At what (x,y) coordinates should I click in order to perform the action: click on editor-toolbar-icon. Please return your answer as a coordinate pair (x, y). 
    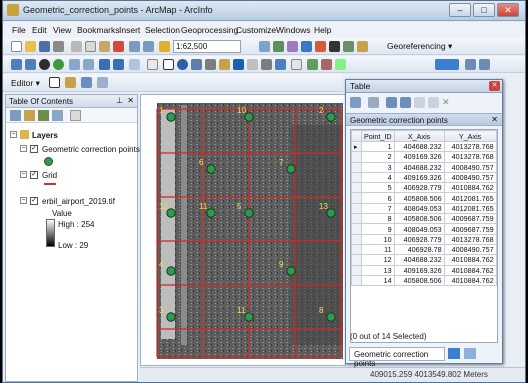
    Looking at the image, I should click on (264, 46).